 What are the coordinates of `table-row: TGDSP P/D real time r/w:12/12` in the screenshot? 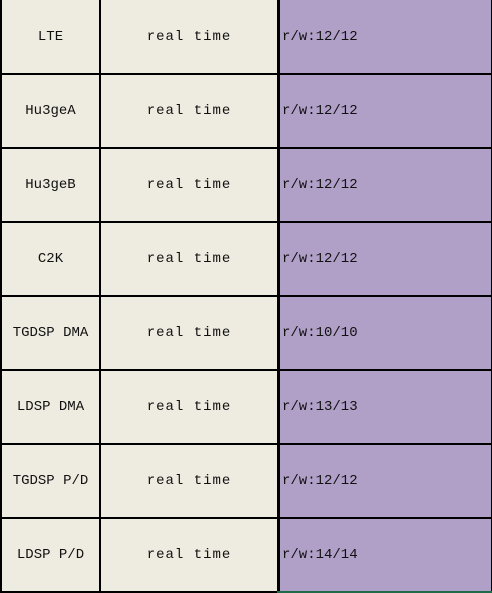 It's located at (246, 480).